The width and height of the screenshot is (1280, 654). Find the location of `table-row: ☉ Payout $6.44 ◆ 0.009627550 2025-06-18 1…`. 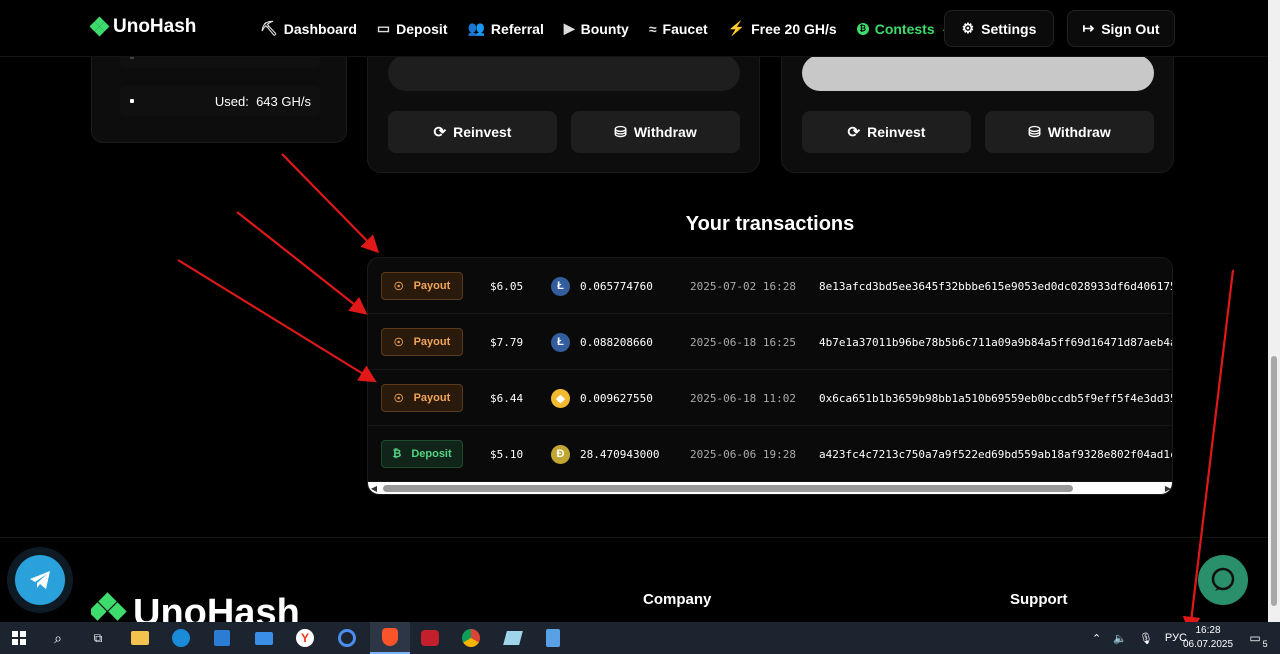

table-row: ☉ Payout $6.44 ◆ 0.009627550 2025-06-18 1… is located at coordinates (770, 398).